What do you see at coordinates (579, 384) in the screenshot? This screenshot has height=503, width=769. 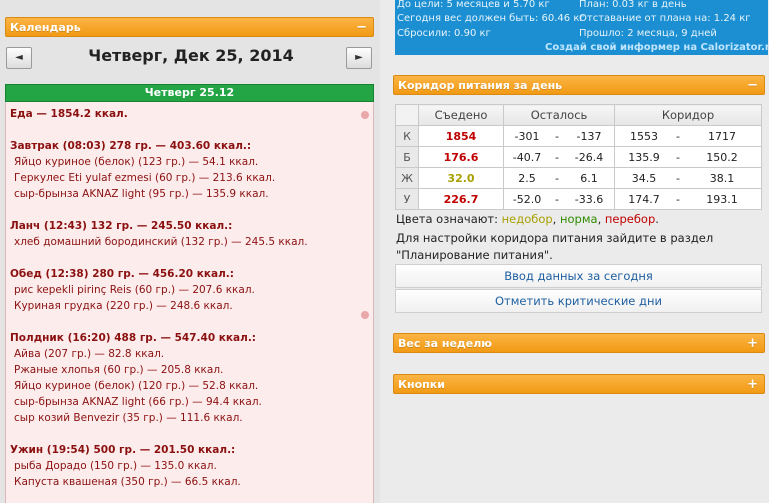 I see `buttons-panel-header: Кнопки +` at bounding box center [579, 384].